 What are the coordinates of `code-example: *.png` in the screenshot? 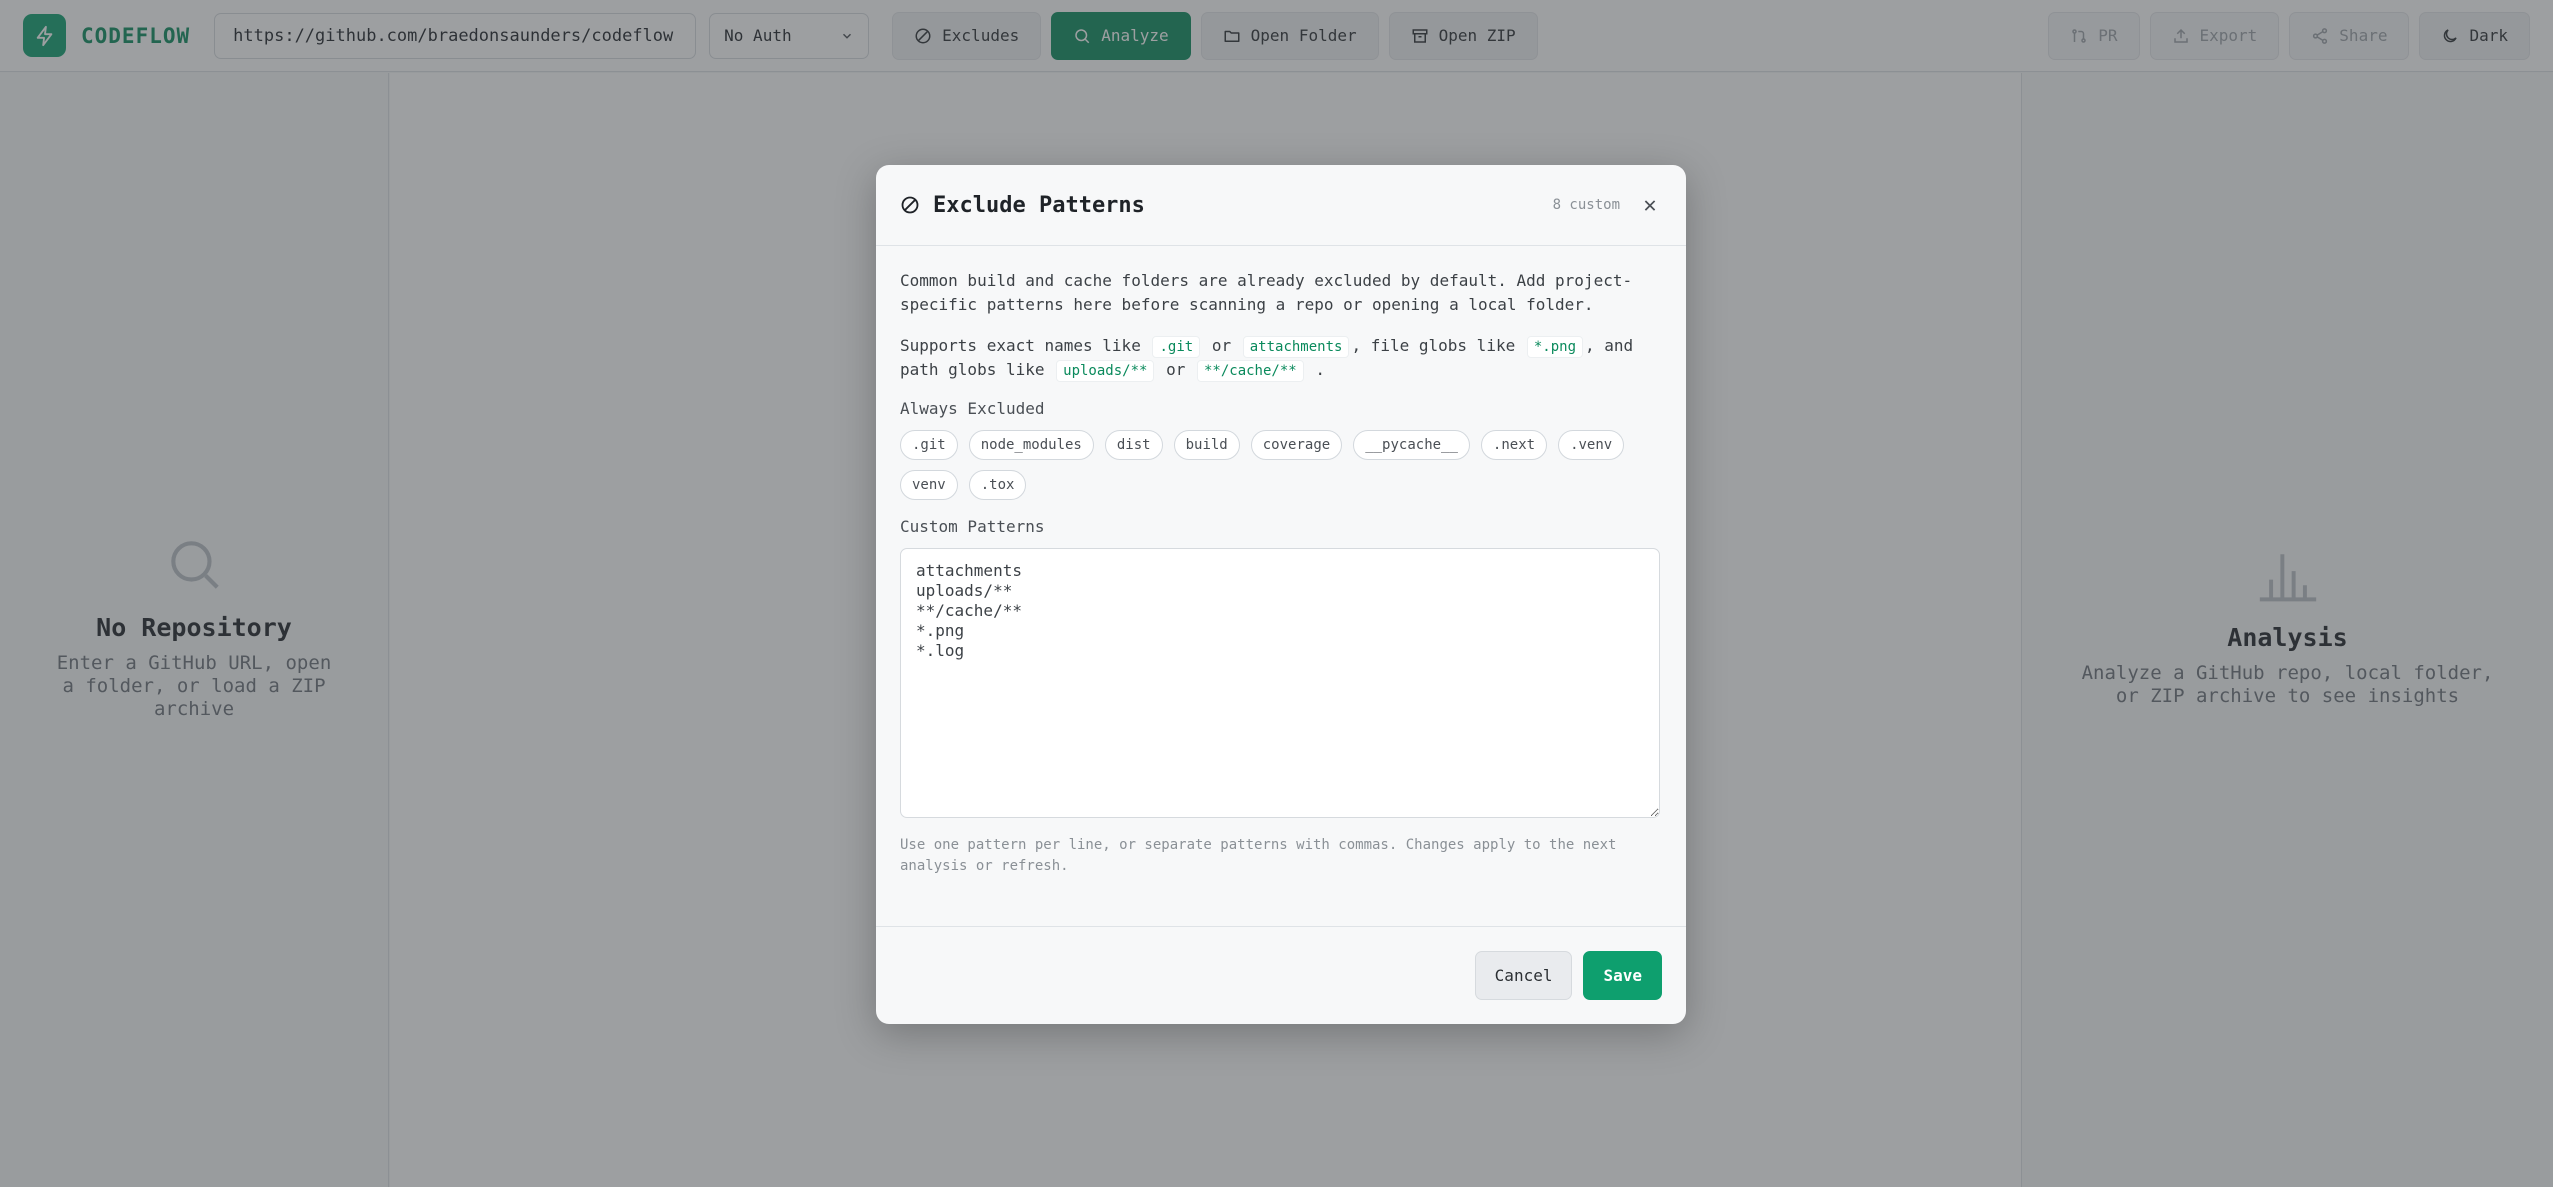 It's located at (1555, 347).